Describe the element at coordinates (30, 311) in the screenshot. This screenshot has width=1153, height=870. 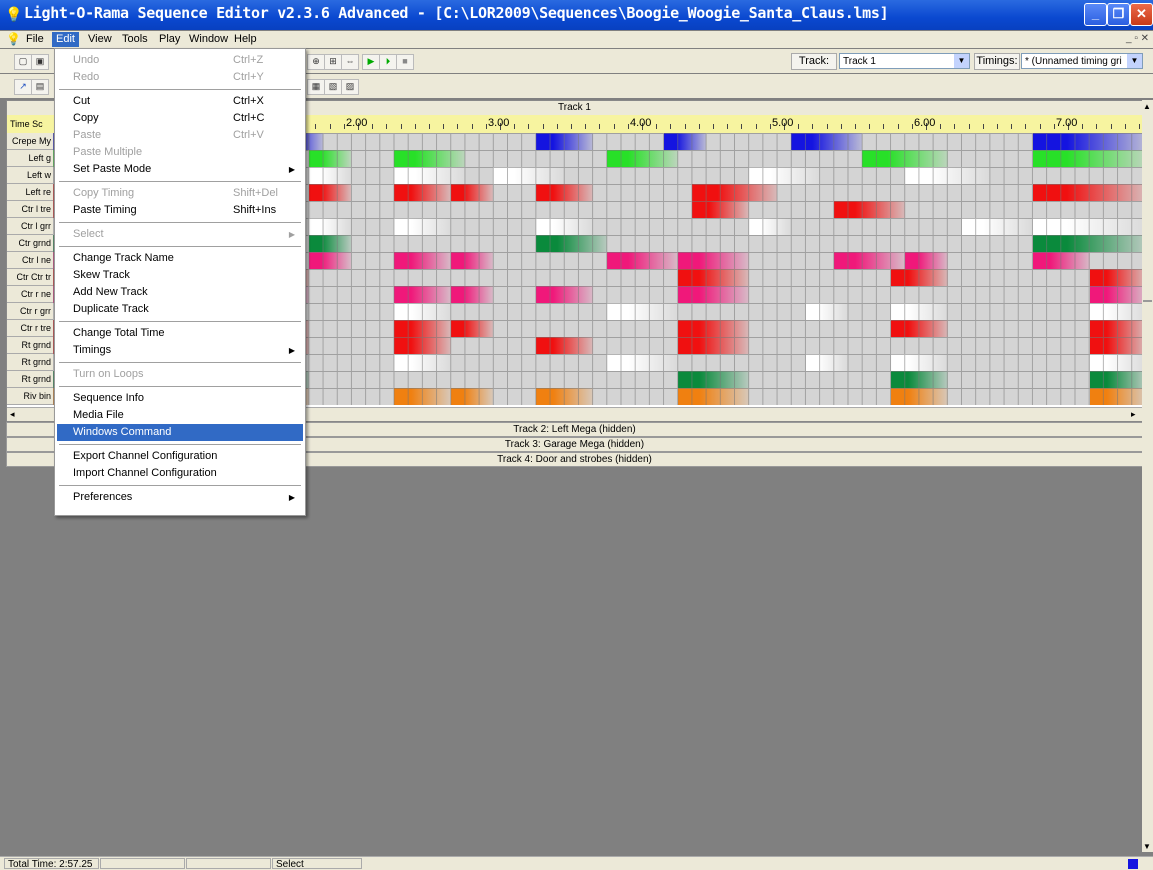
I see `channel-label: Ctr r grr` at that location.